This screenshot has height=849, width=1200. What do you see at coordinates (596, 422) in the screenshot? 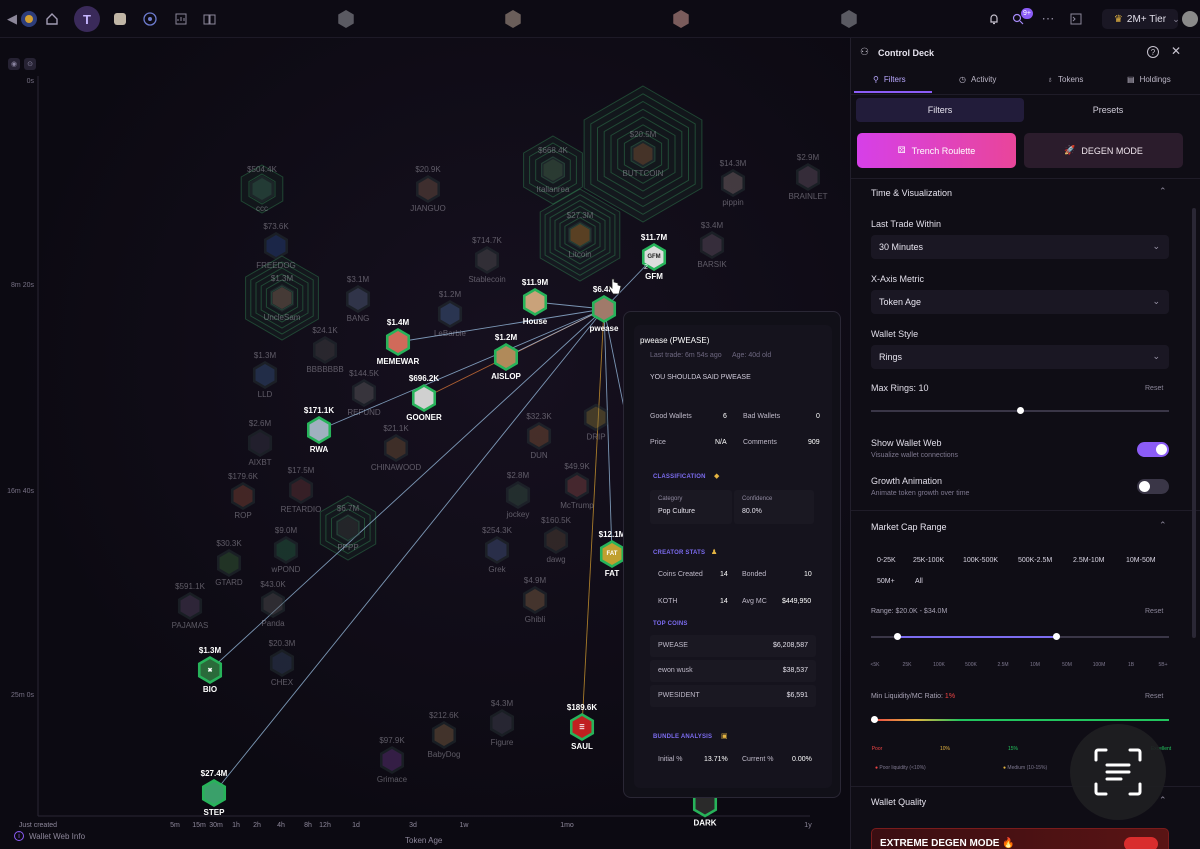
I see `token-node-drip: DRIP` at bounding box center [596, 422].